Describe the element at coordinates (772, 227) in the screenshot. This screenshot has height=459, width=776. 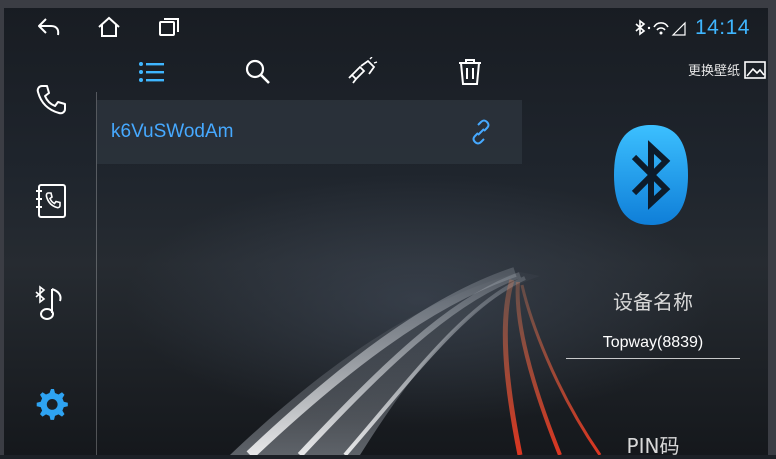
I see `screen-bezel-right` at that location.